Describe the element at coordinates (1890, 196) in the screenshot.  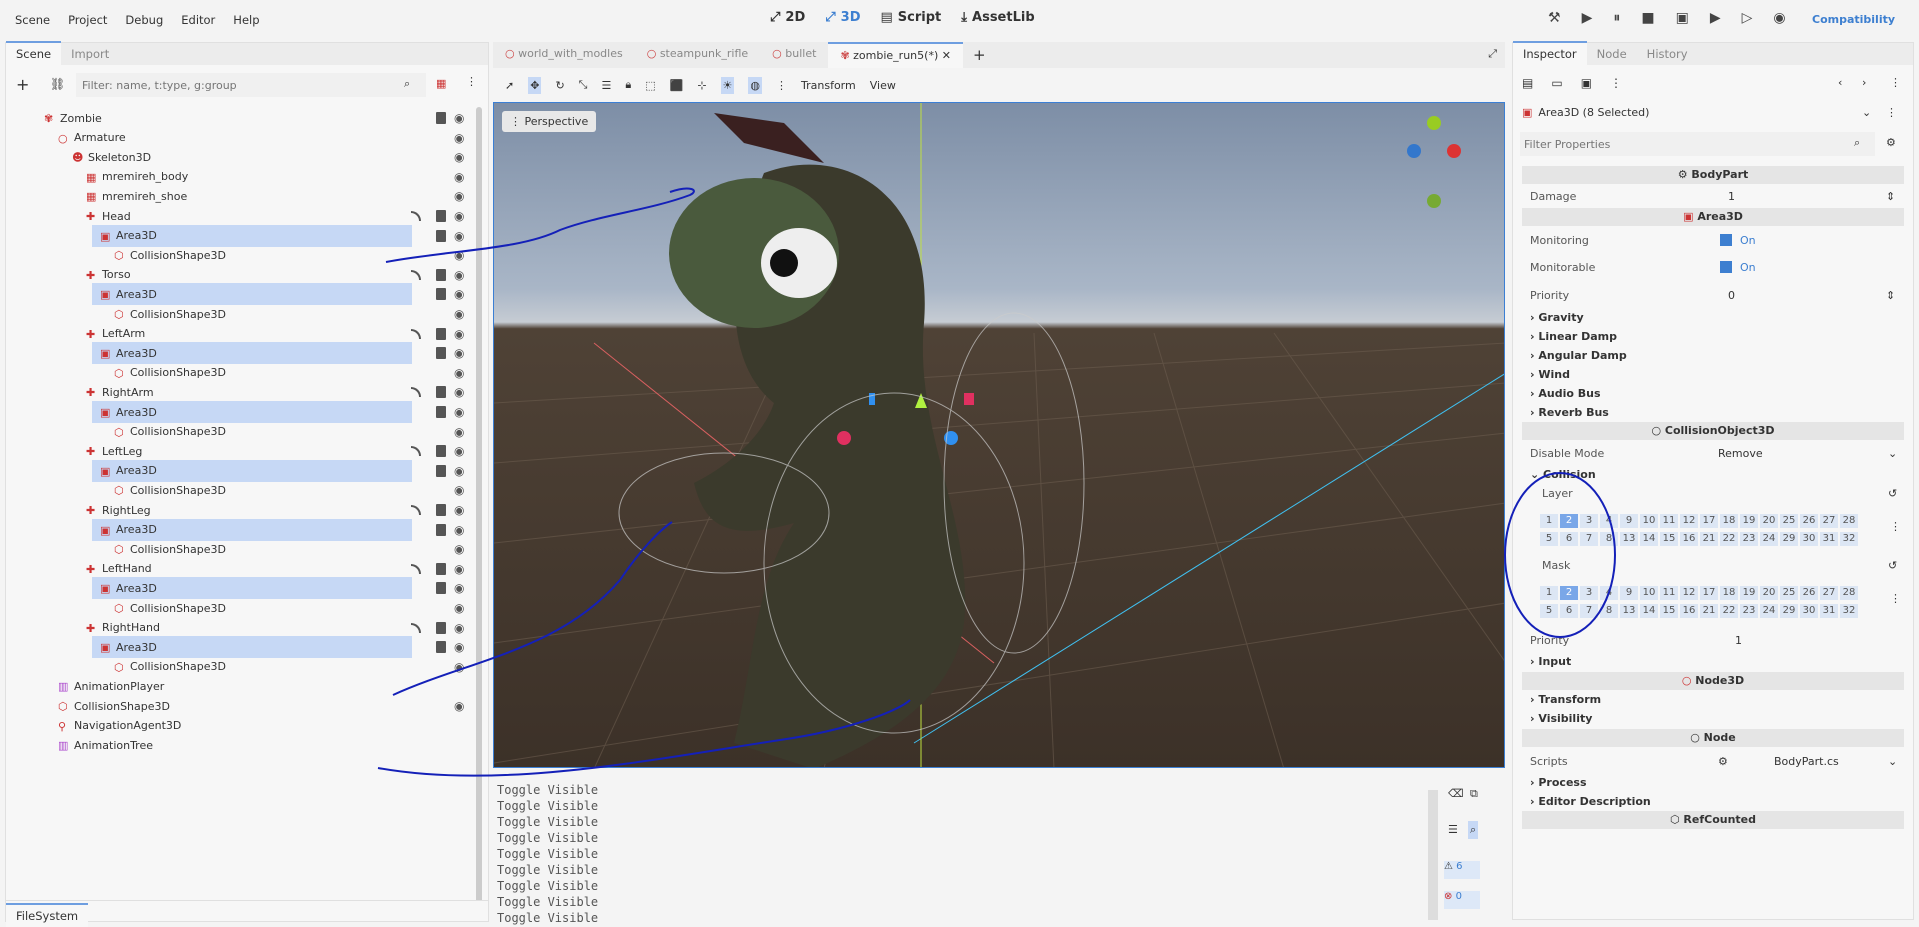
I see `damage-spinner-icon: ⇕` at that location.